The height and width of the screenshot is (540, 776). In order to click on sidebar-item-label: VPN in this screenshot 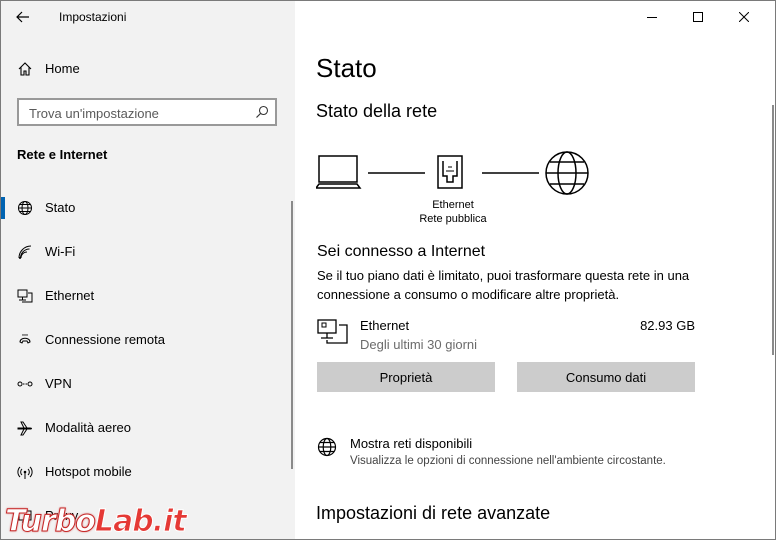, I will do `click(58, 383)`.